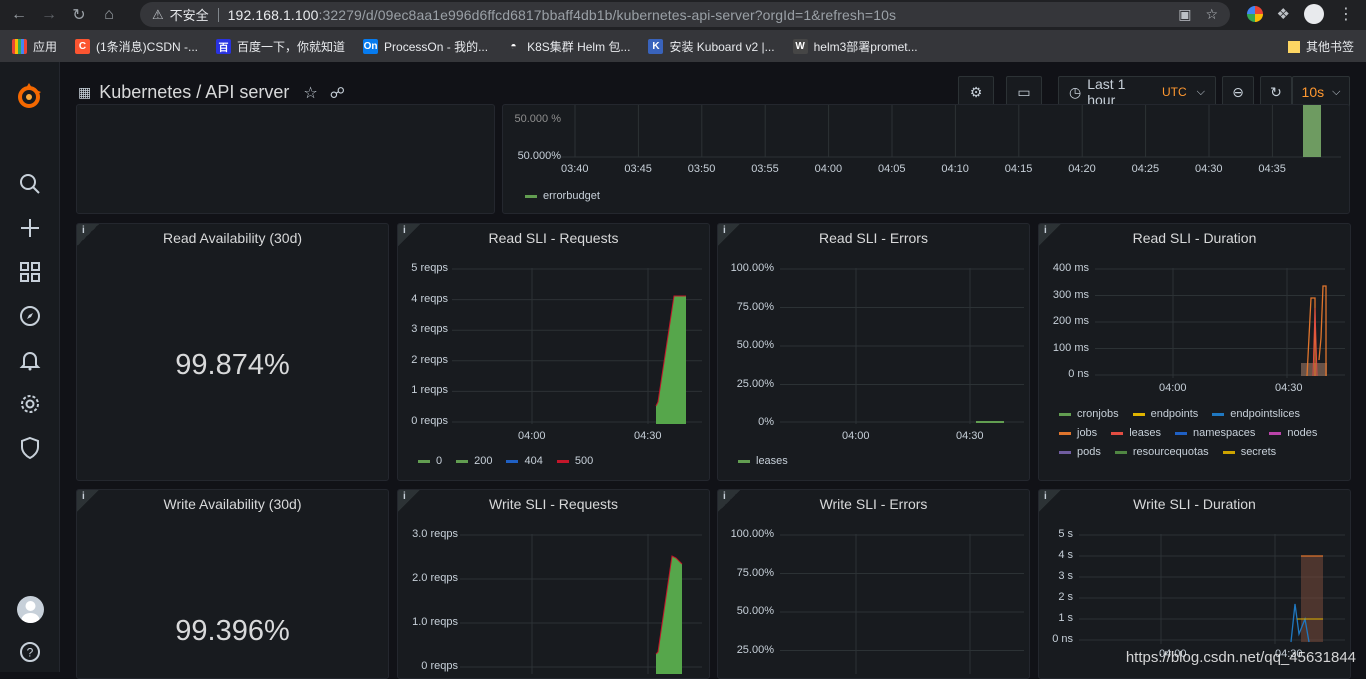 This screenshot has width=1366, height=679. I want to click on legend-label: jobs, so click(1087, 433).